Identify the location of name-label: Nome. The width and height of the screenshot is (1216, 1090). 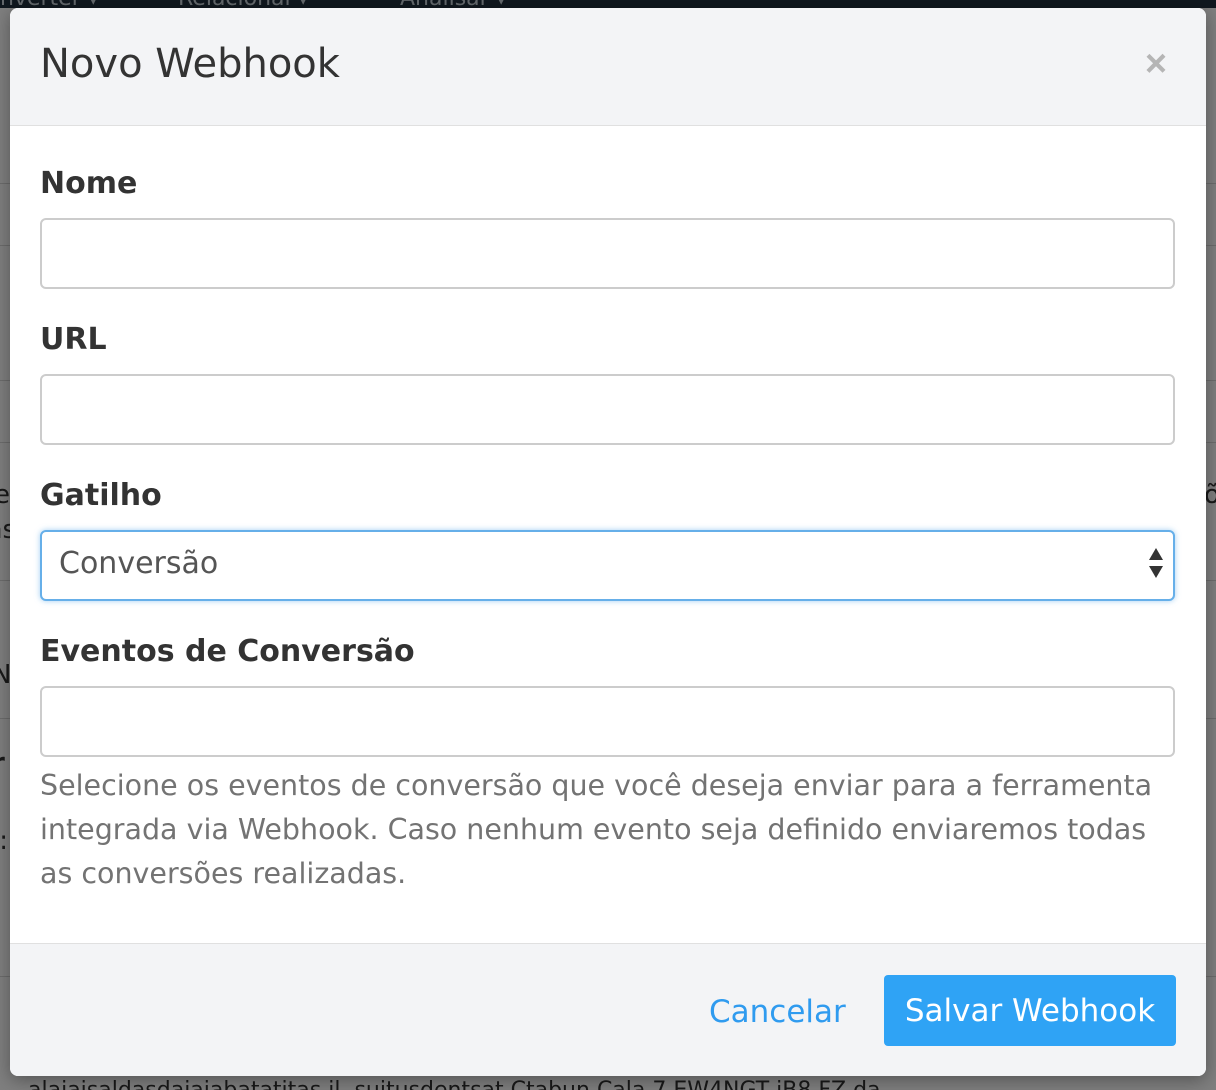
(89, 183).